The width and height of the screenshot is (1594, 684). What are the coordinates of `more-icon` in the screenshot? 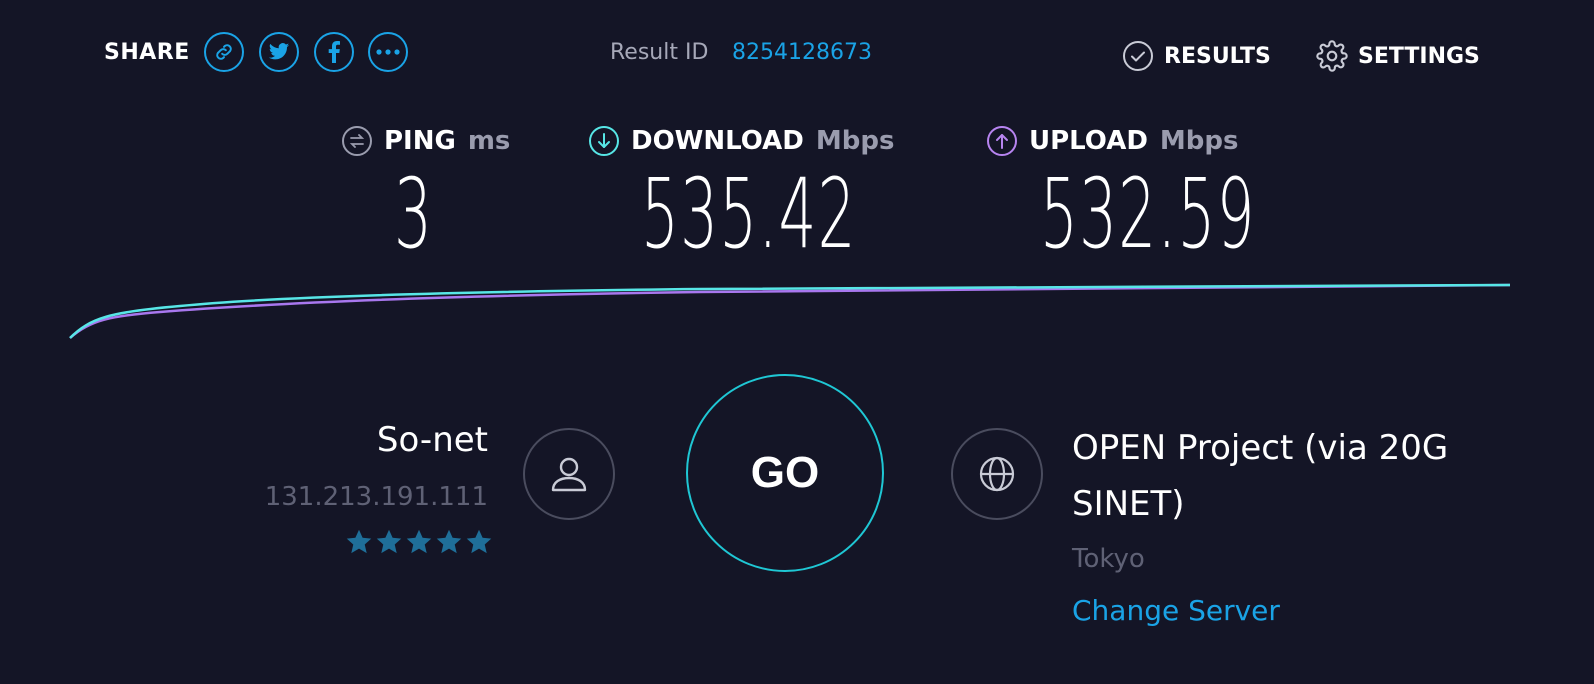 It's located at (388, 52).